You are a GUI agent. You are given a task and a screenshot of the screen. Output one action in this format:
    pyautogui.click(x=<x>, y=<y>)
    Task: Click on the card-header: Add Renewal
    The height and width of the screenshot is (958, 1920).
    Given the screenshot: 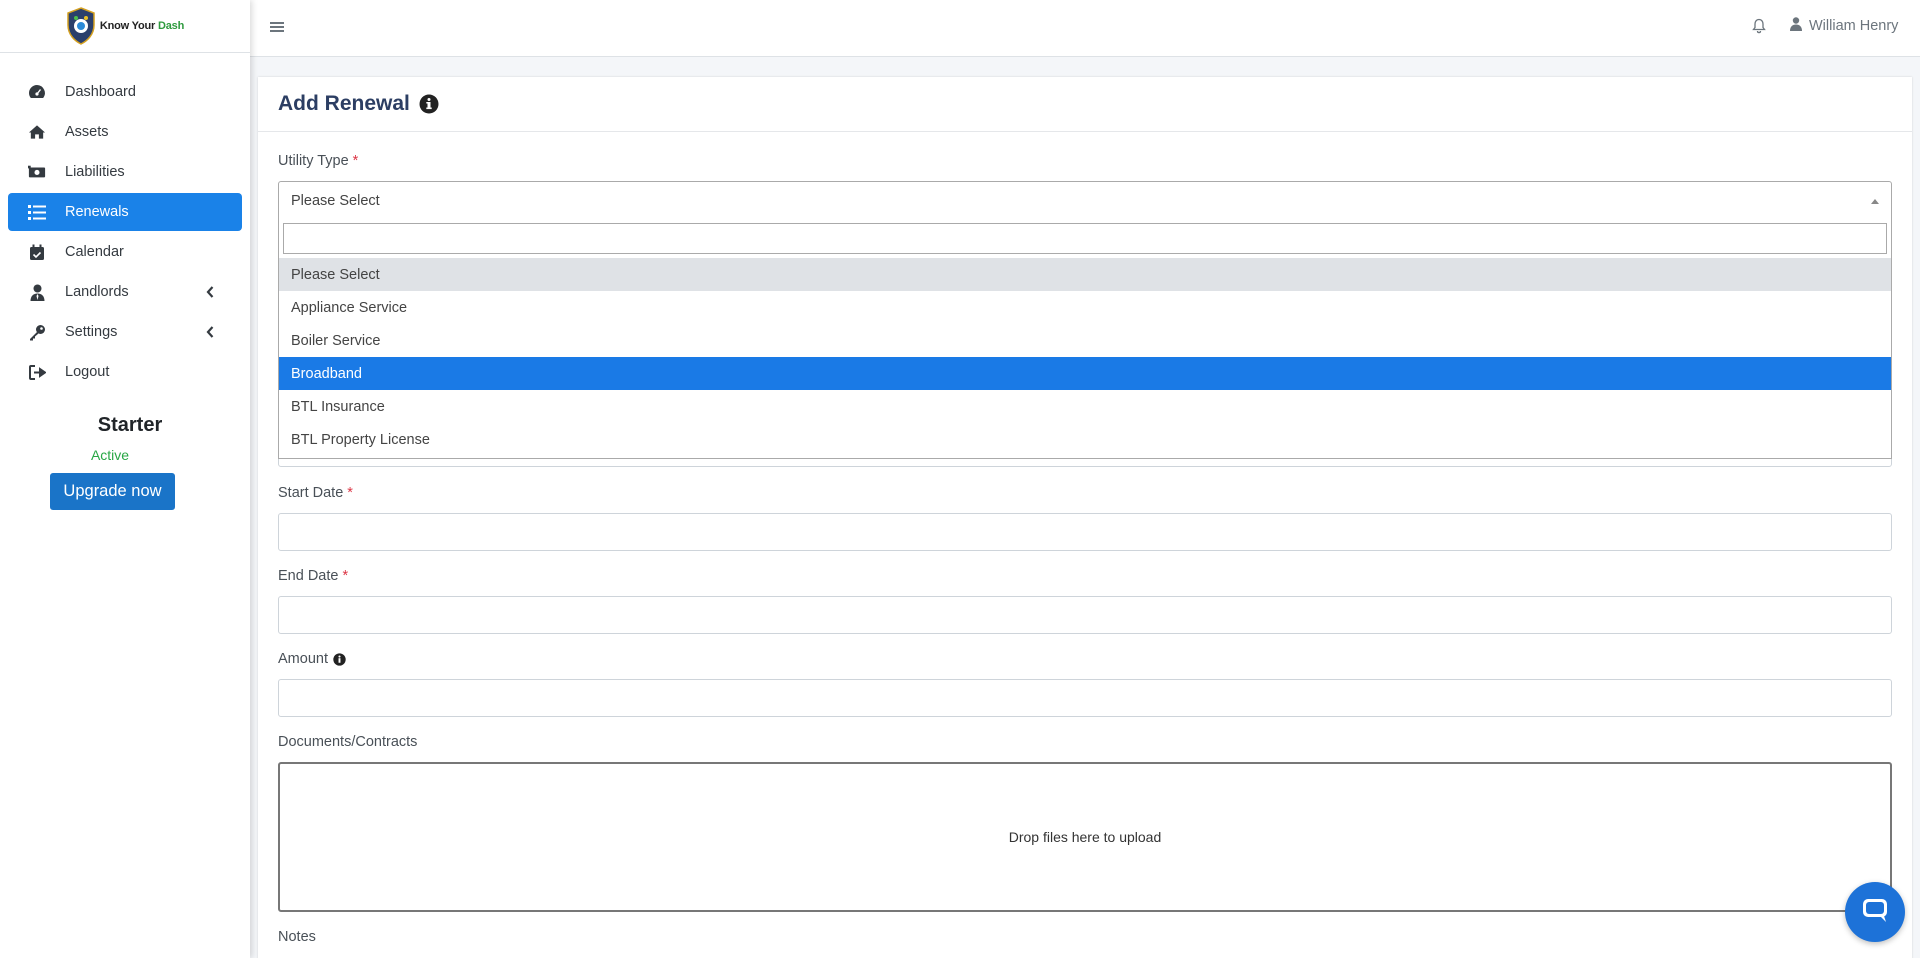 What is the action you would take?
    pyautogui.click(x=1085, y=104)
    